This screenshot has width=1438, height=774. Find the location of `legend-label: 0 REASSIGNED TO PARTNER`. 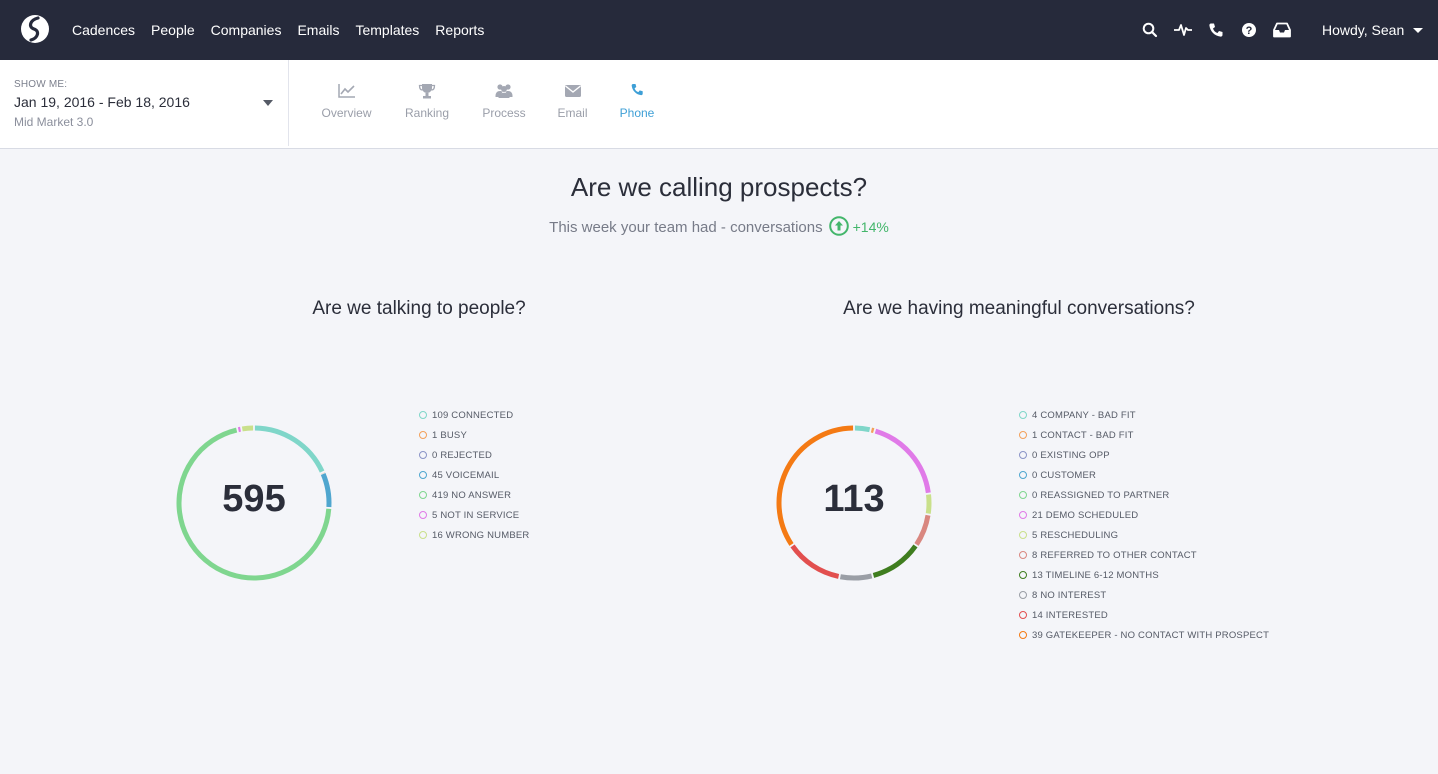

legend-label: 0 REASSIGNED TO PARTNER is located at coordinates (1101, 495).